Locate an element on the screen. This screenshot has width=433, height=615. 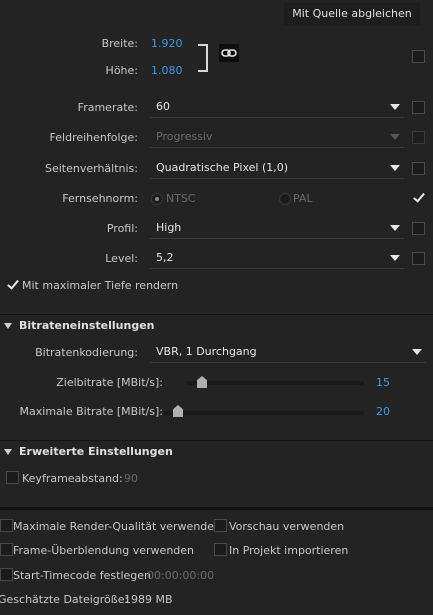
max-bitrate-slider-thumb is located at coordinates (178, 411).